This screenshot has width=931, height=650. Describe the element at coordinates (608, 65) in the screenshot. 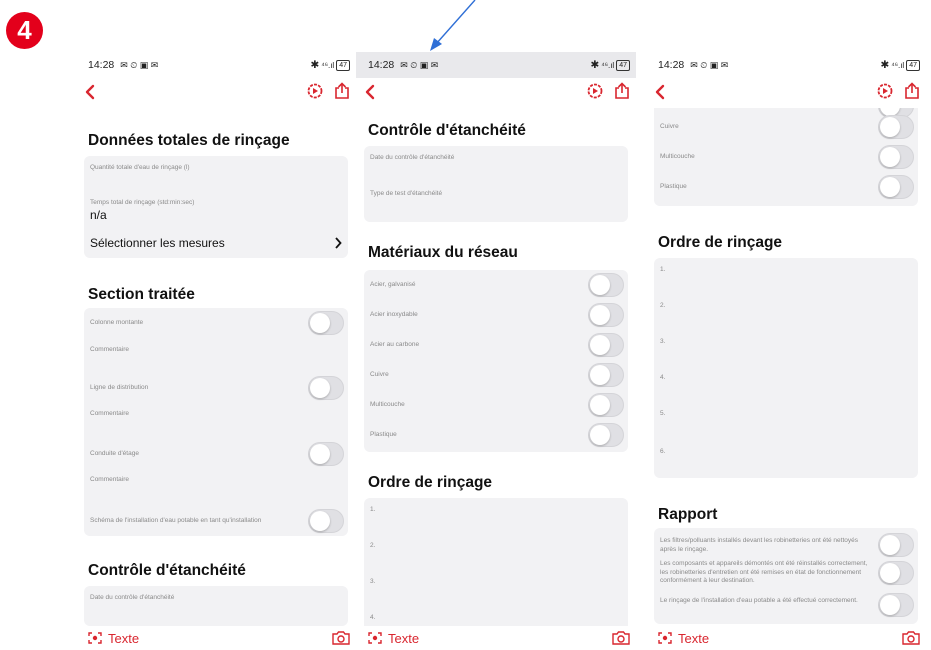

I see `signal-icon: ⁴⁶.ıl` at that location.